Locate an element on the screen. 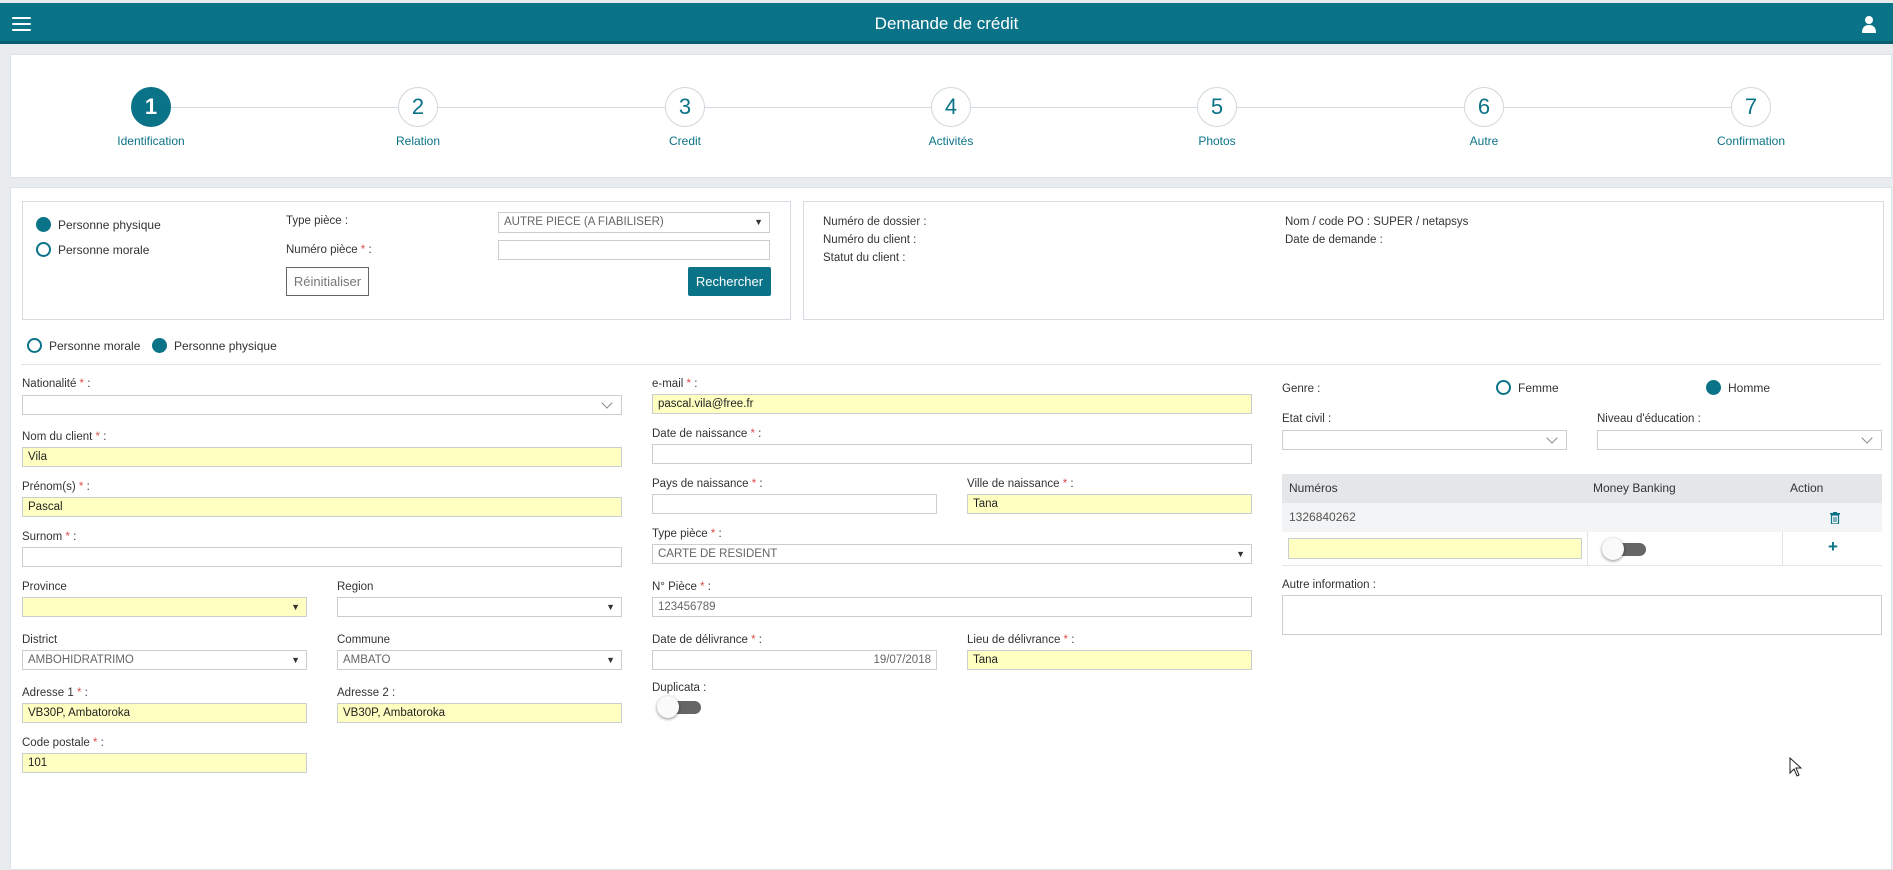 This screenshot has width=1893, height=870. type-piece-label: Type pièce : is located at coordinates (317, 221).